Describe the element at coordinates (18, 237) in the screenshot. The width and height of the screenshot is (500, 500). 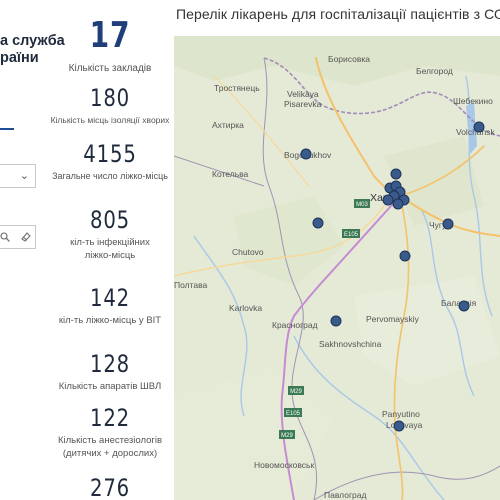
I see `search-box` at that location.